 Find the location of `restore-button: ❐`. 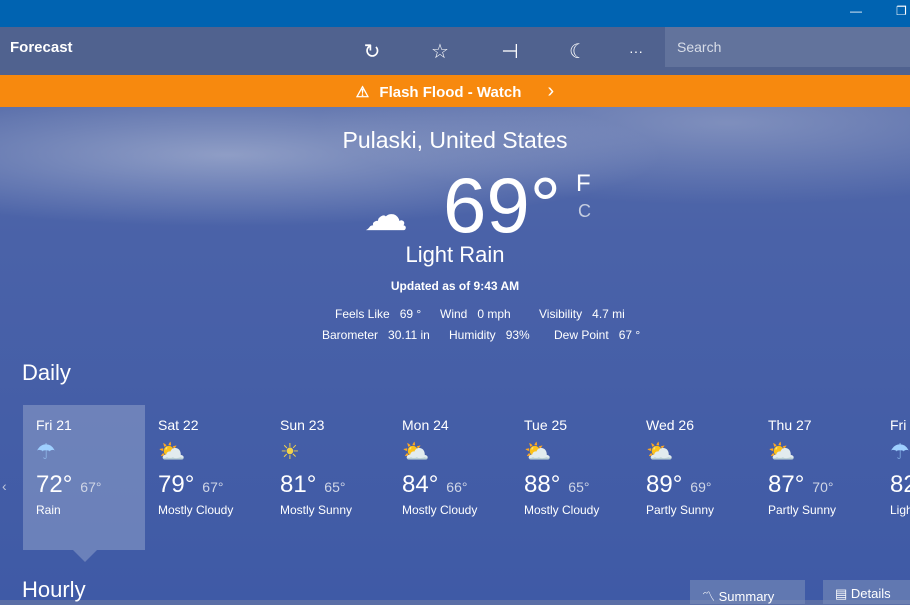

restore-button: ❐ is located at coordinates (901, 11).